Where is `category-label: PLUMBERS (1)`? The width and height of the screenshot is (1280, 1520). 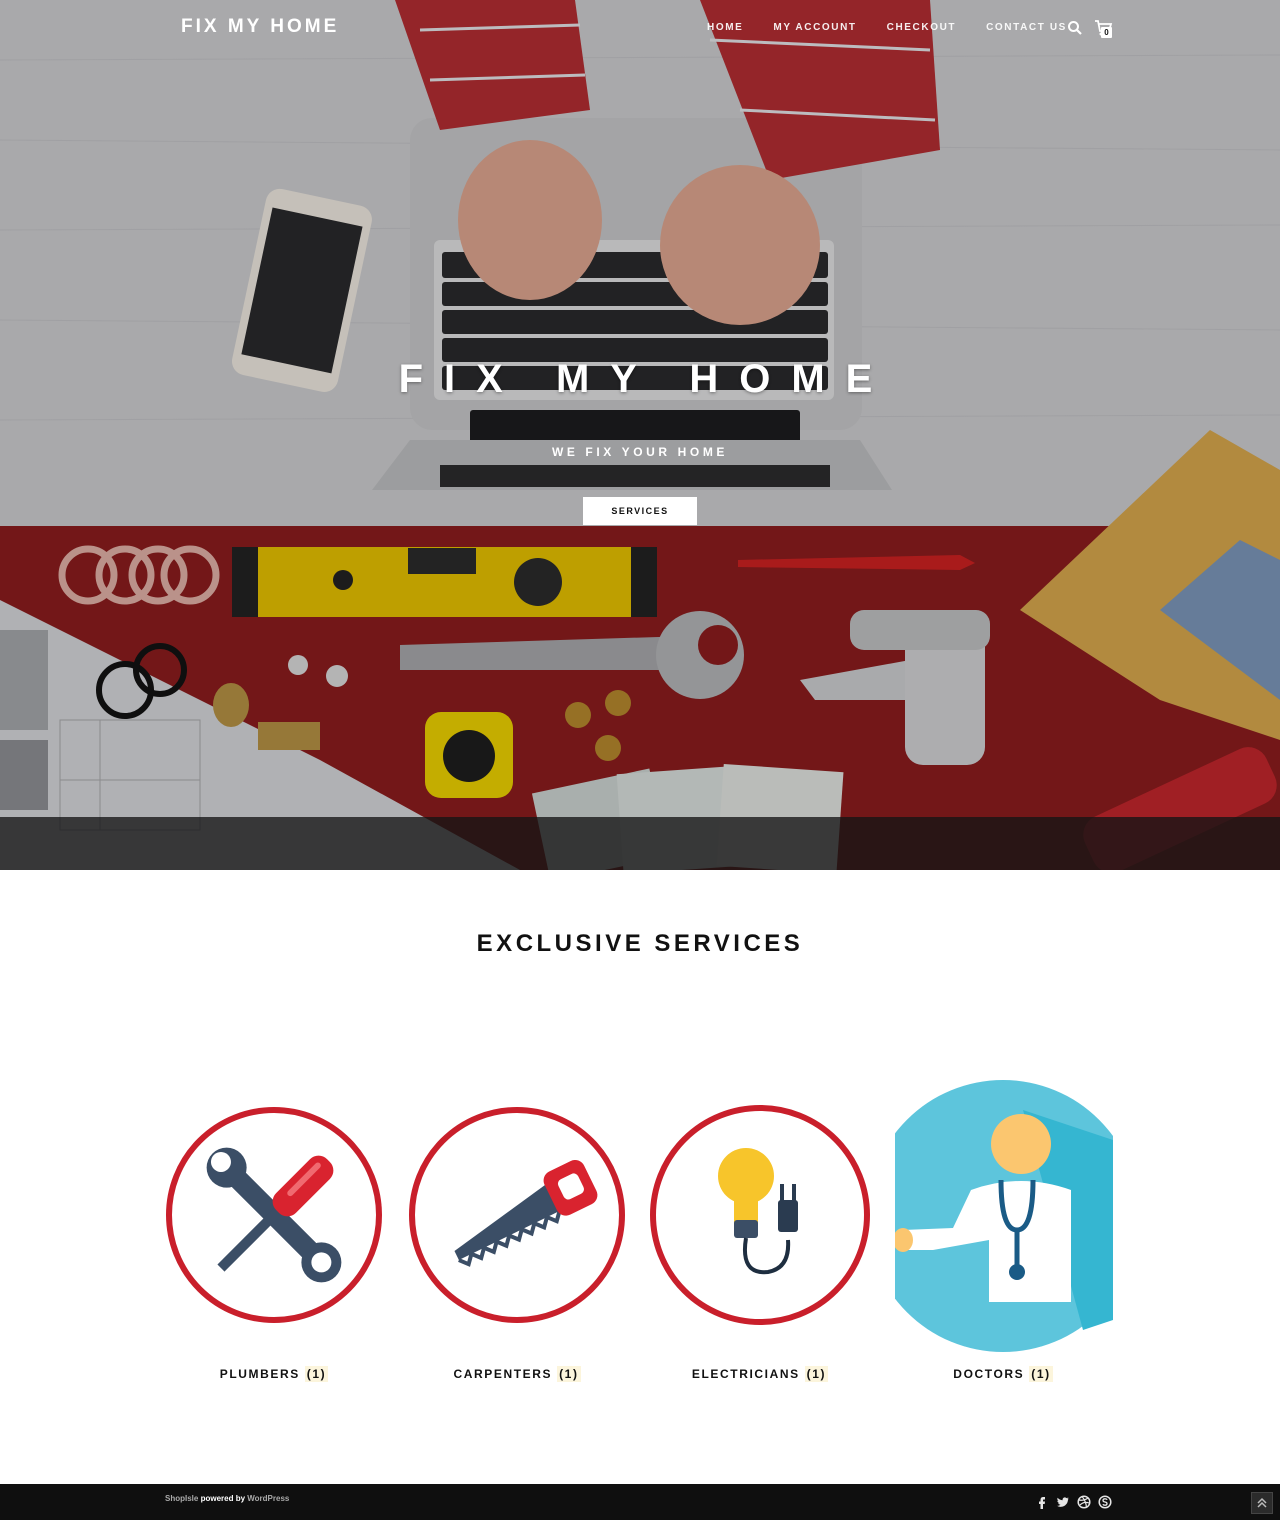 category-label: PLUMBERS (1) is located at coordinates (274, 1374).